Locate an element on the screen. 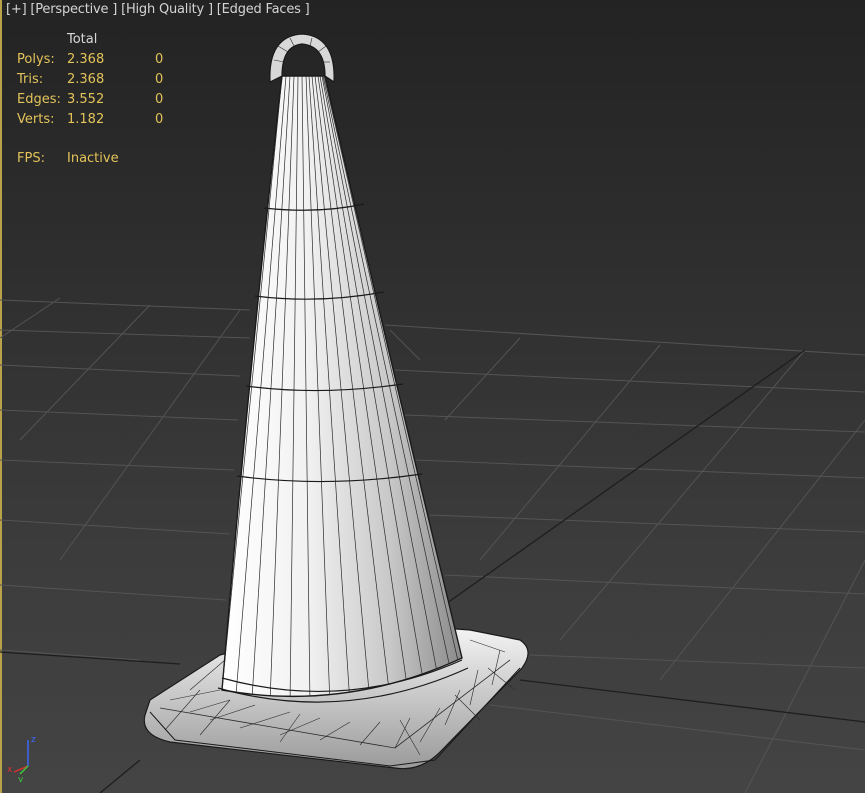 This screenshot has width=865, height=793. axis-z-label: z is located at coordinates (33, 740).